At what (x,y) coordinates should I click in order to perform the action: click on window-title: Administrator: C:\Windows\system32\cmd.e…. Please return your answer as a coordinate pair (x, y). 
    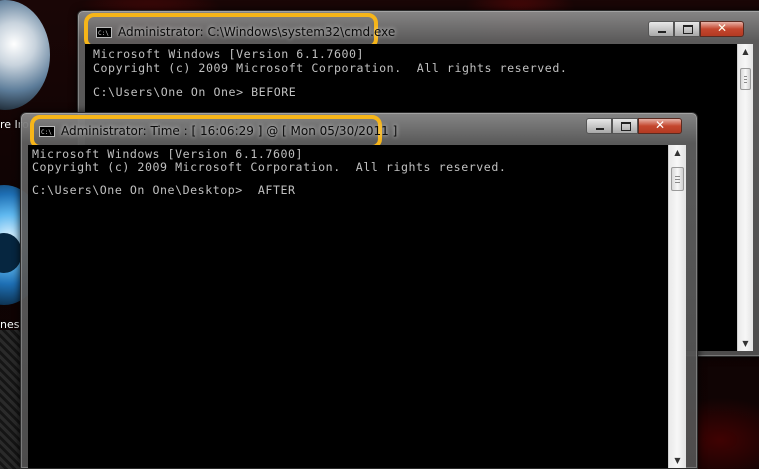
    Looking at the image, I should click on (257, 32).